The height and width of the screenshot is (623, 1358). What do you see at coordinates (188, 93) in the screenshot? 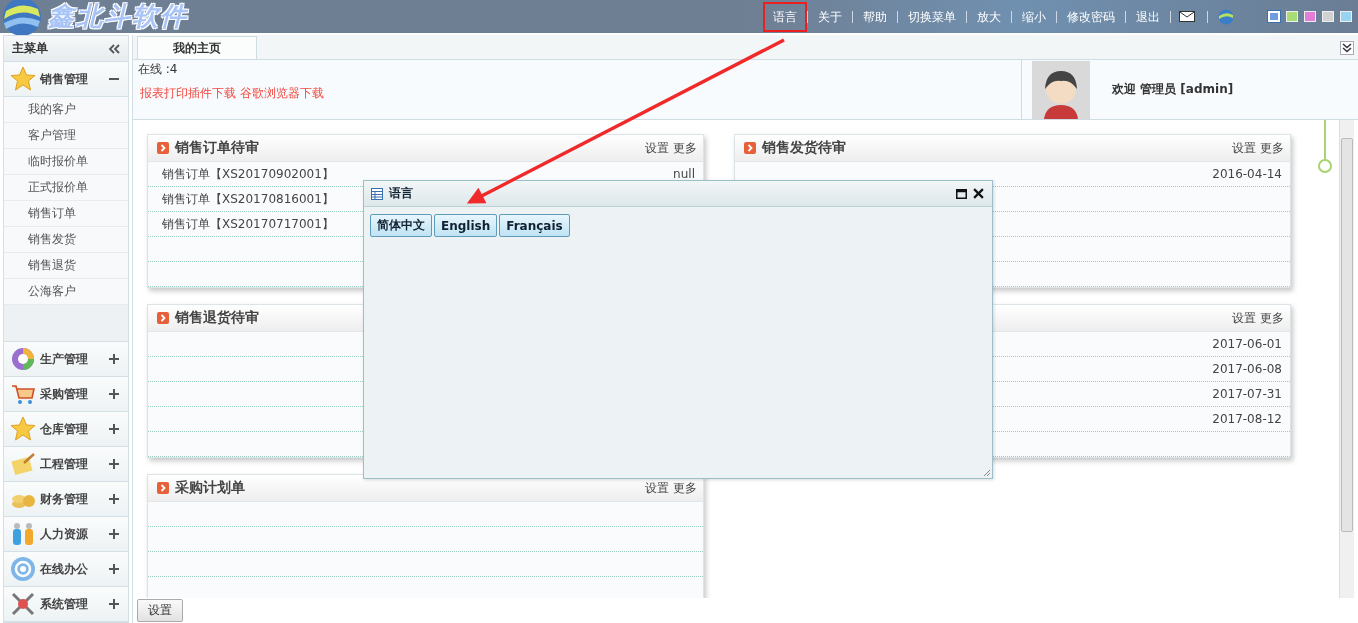
I see `download-link: 报表打印插件下载` at bounding box center [188, 93].